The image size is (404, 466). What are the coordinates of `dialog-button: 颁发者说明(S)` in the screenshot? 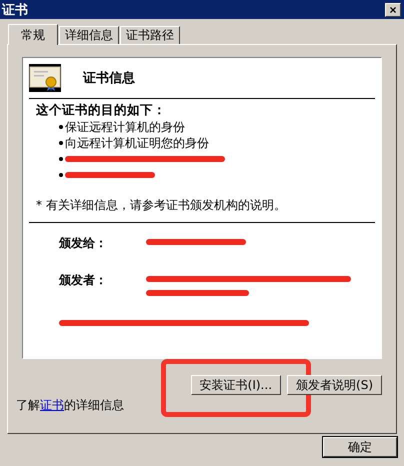 It's located at (334, 385).